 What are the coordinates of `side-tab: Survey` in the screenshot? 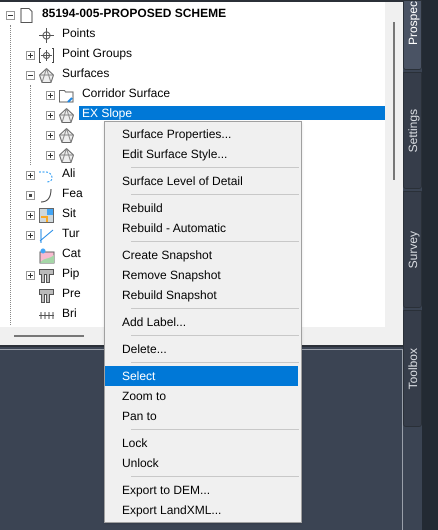 It's located at (412, 249).